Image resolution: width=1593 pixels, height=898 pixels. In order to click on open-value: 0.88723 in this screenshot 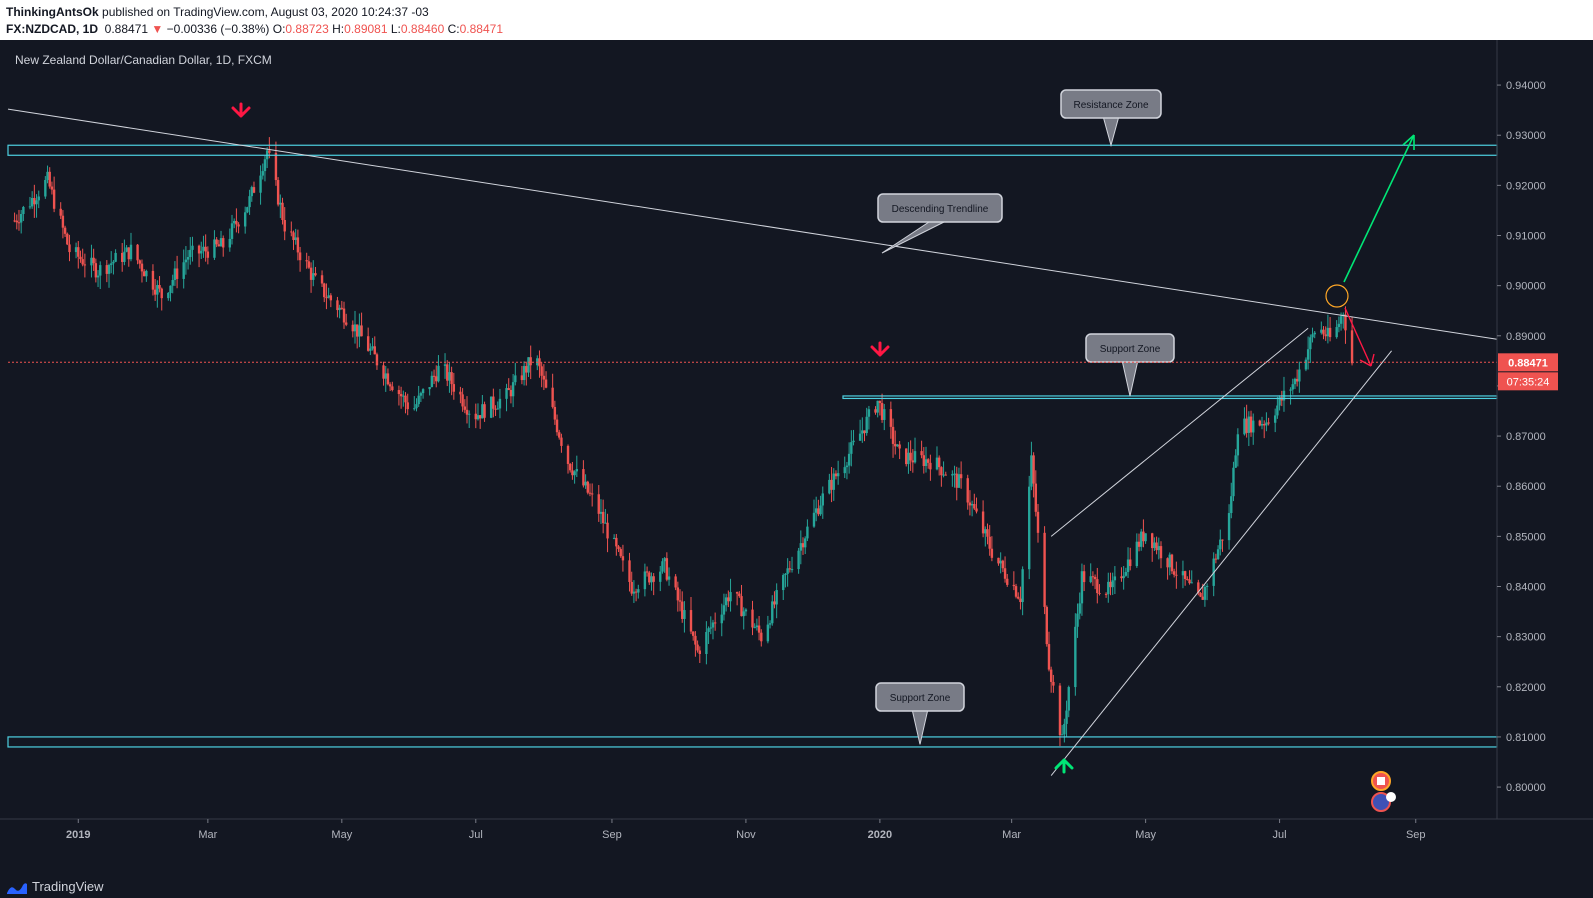, I will do `click(307, 29)`.